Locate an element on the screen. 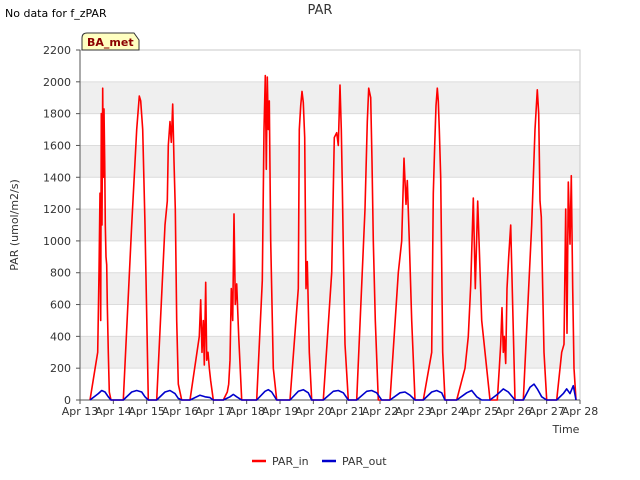  y-tick-label: 1000 is located at coordinates (57, 241).